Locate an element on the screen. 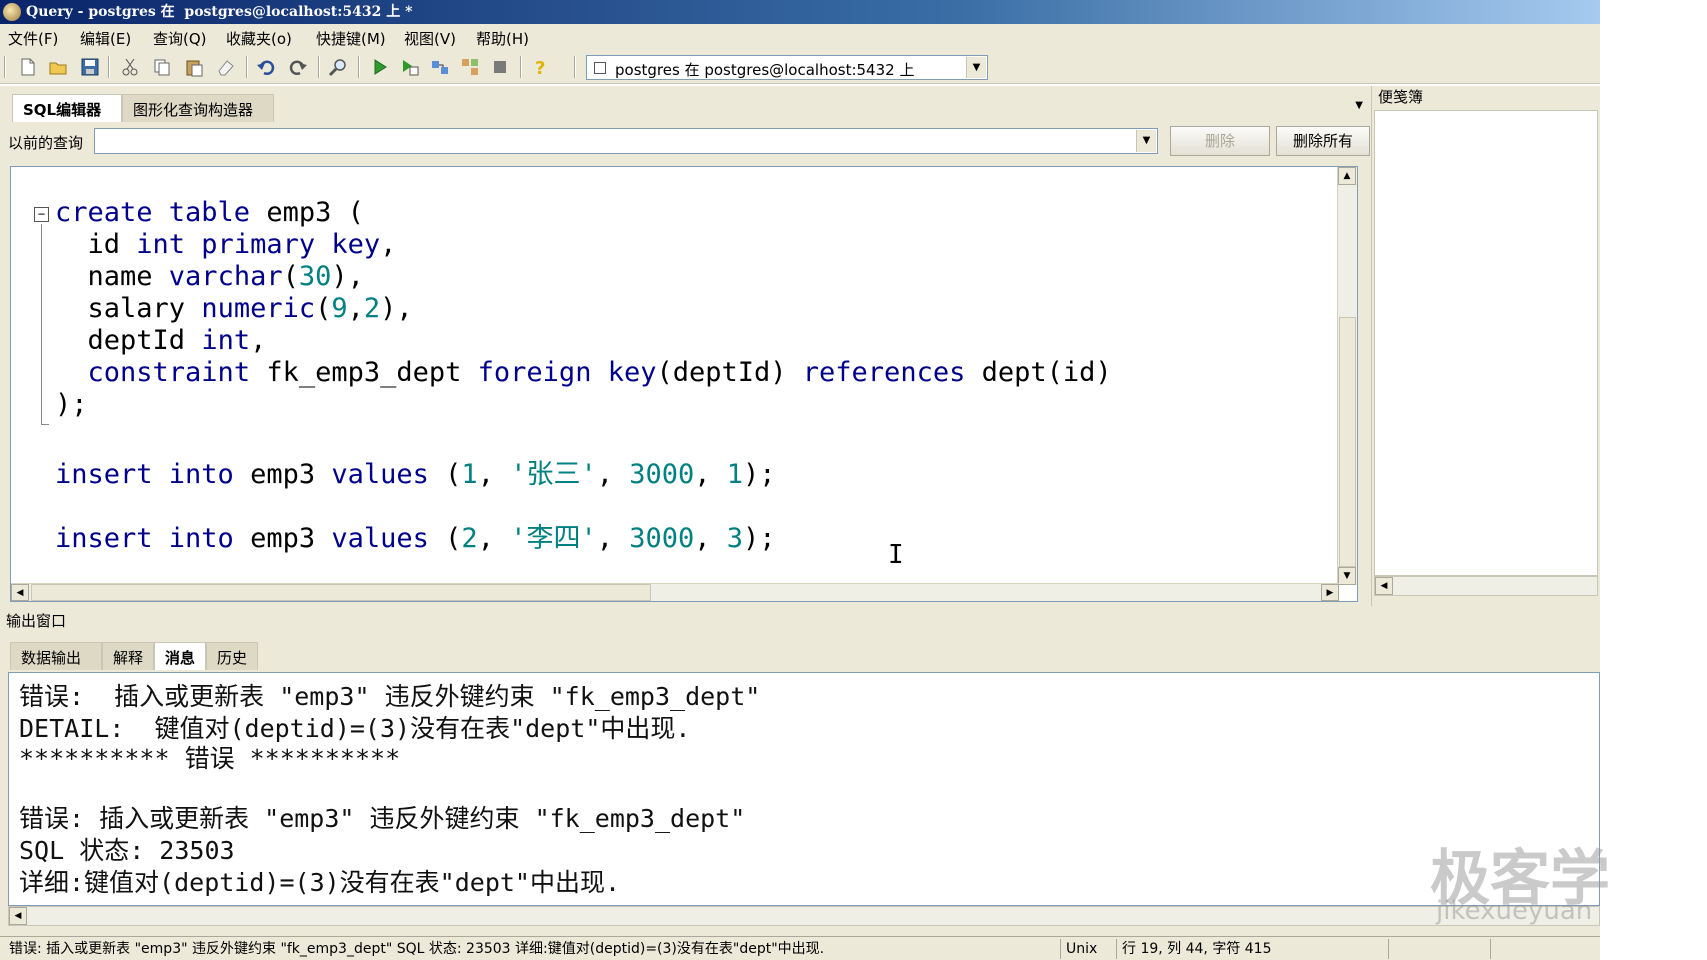 Image resolution: width=1707 pixels, height=960 pixels. scratch-pad-title: 便笺簿 is located at coordinates (1401, 97).